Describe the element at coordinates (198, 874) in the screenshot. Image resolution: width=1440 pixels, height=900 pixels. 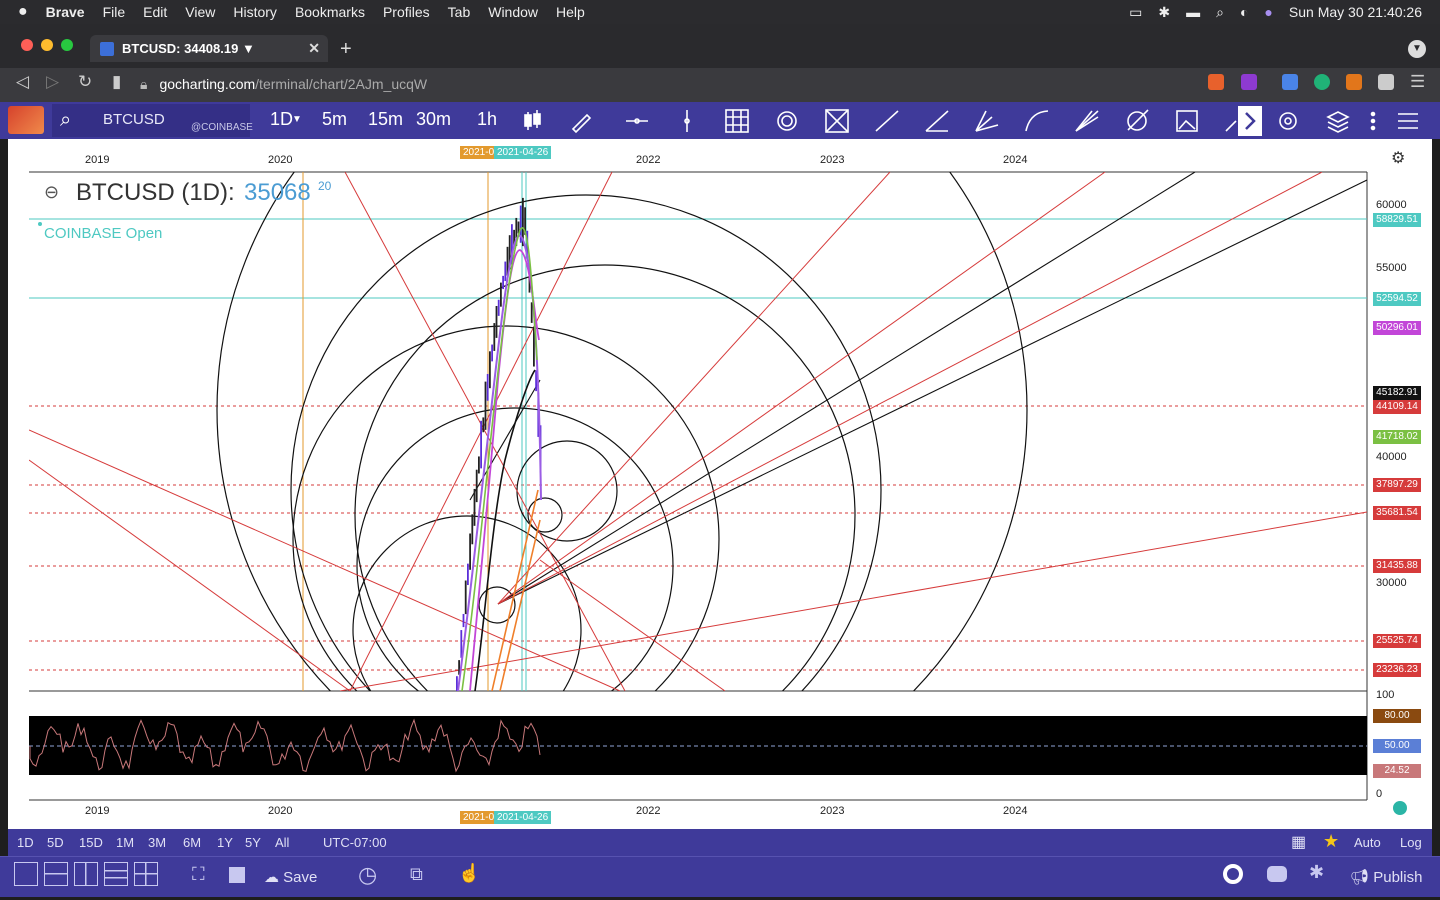
I see `fullscreen-icon: ⛶` at that location.